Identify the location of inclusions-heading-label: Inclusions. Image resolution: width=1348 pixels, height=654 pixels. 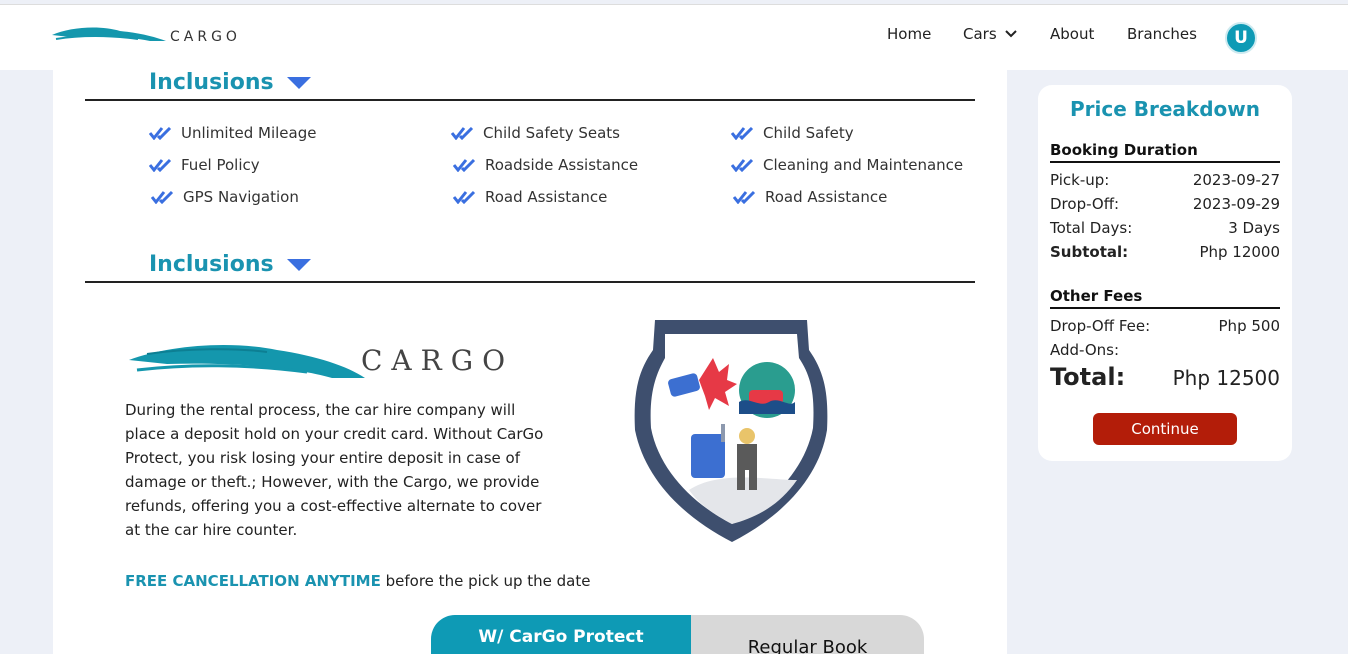
(211, 82).